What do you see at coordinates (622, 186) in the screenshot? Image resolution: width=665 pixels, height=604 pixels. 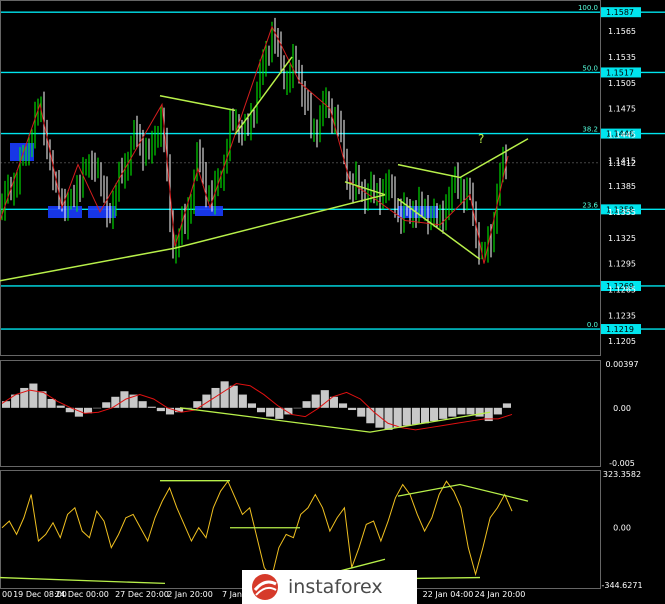 I see `price-tick-label: 1.1385` at bounding box center [622, 186].